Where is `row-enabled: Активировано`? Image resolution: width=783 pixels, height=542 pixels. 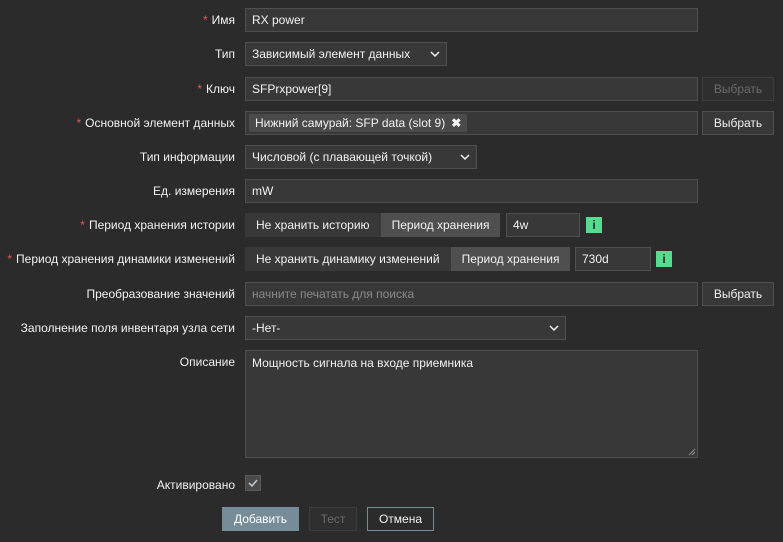
row-enabled: Активировано is located at coordinates (391, 483).